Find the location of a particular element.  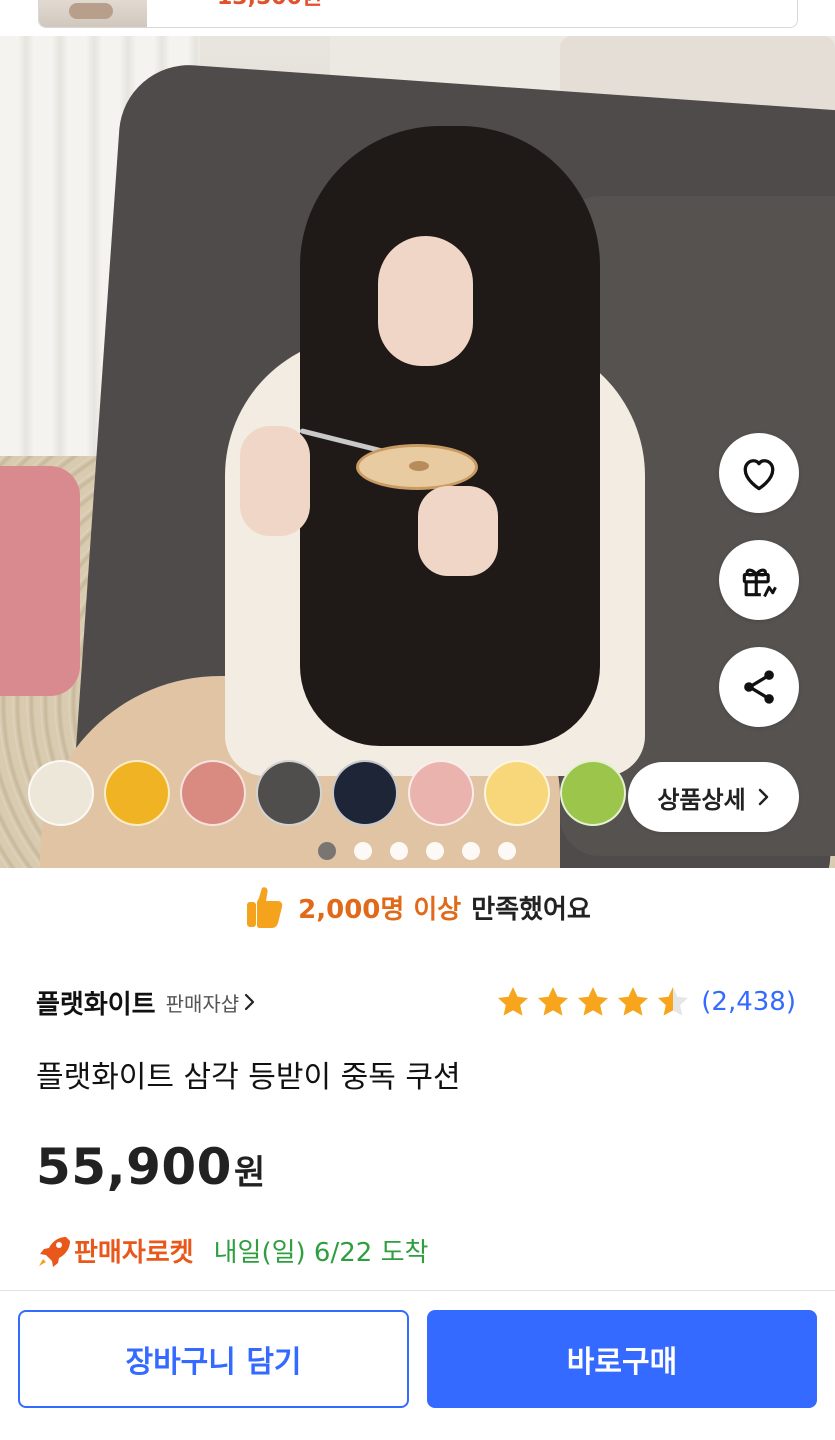

gift-button is located at coordinates (759, 580).